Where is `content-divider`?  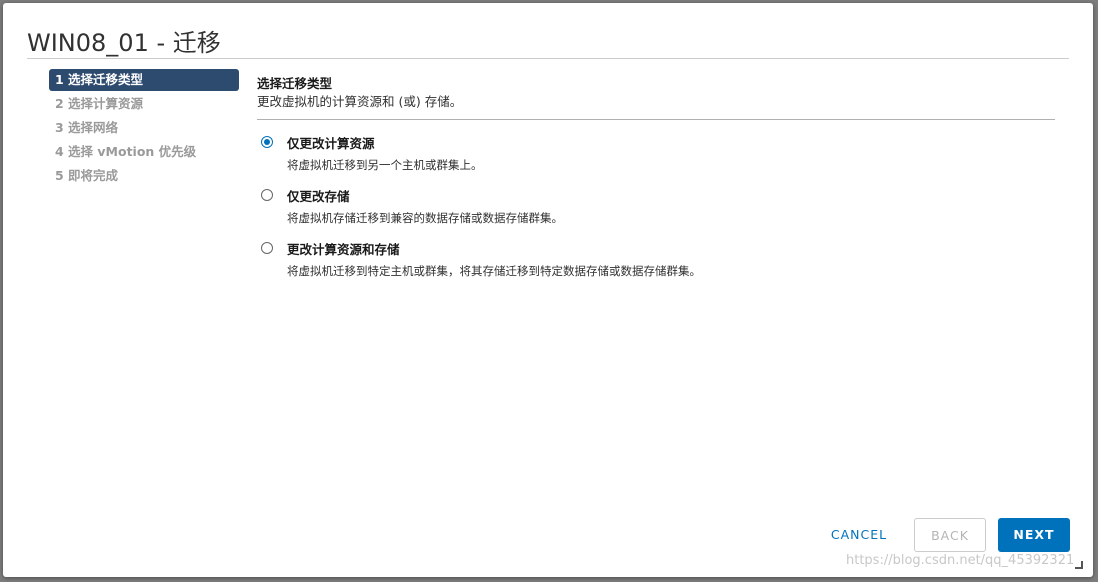 content-divider is located at coordinates (656, 119).